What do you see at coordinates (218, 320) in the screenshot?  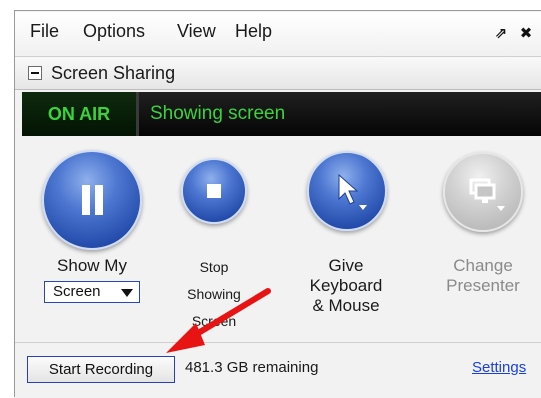 I see `annotation-arrow-icon` at bounding box center [218, 320].